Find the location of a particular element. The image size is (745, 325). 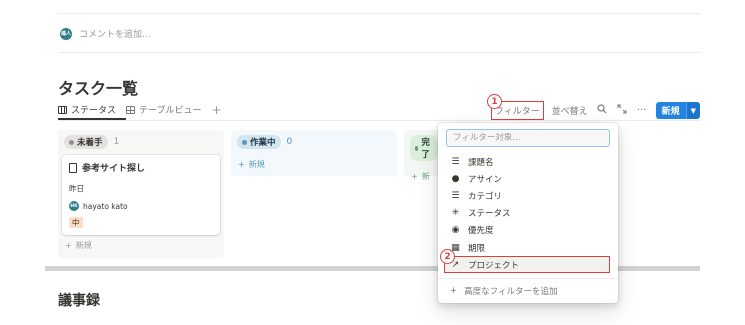

status-badge-label: 完了 is located at coordinates (425, 149).